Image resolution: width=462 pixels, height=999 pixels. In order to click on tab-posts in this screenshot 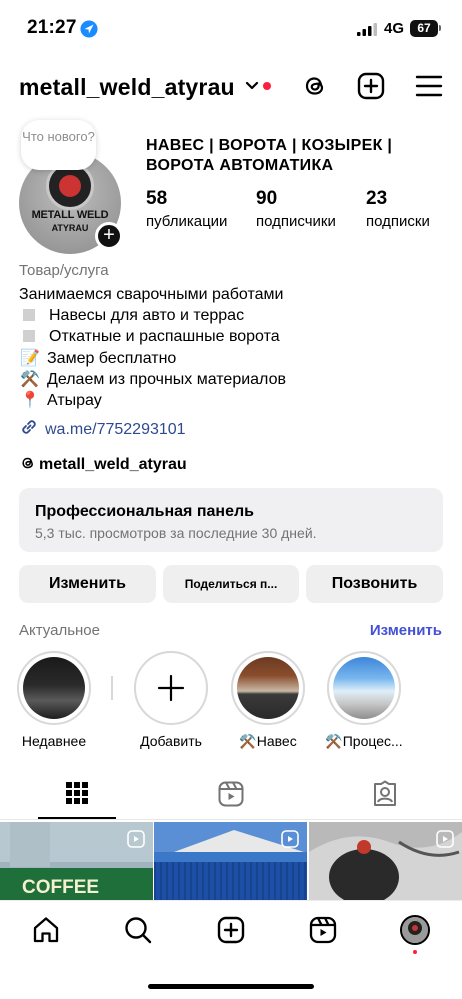, I will do `click(77, 799)`.